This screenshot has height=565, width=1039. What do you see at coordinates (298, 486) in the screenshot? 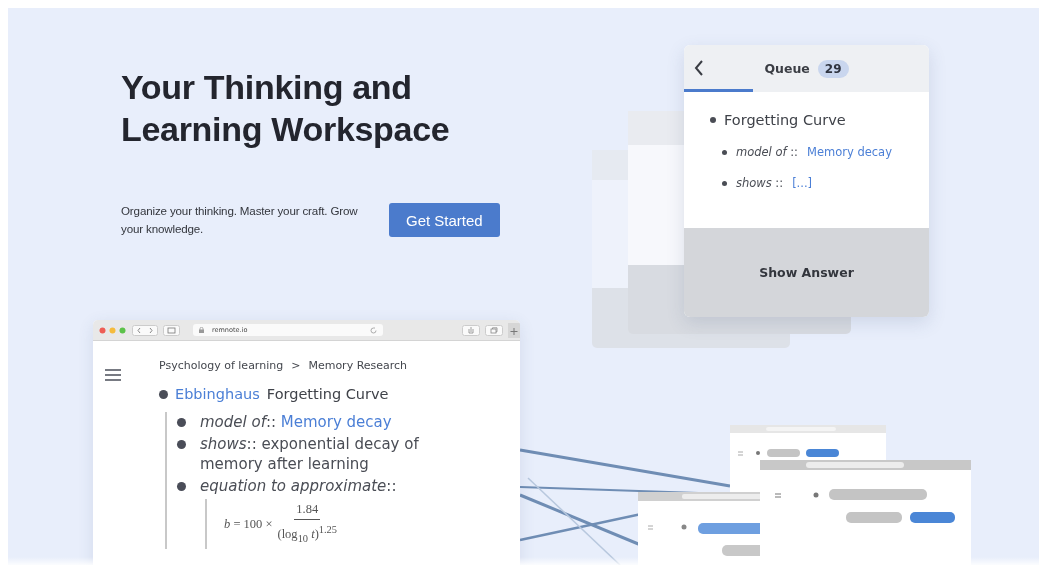
I see `note-text: equation to approximate::` at bounding box center [298, 486].